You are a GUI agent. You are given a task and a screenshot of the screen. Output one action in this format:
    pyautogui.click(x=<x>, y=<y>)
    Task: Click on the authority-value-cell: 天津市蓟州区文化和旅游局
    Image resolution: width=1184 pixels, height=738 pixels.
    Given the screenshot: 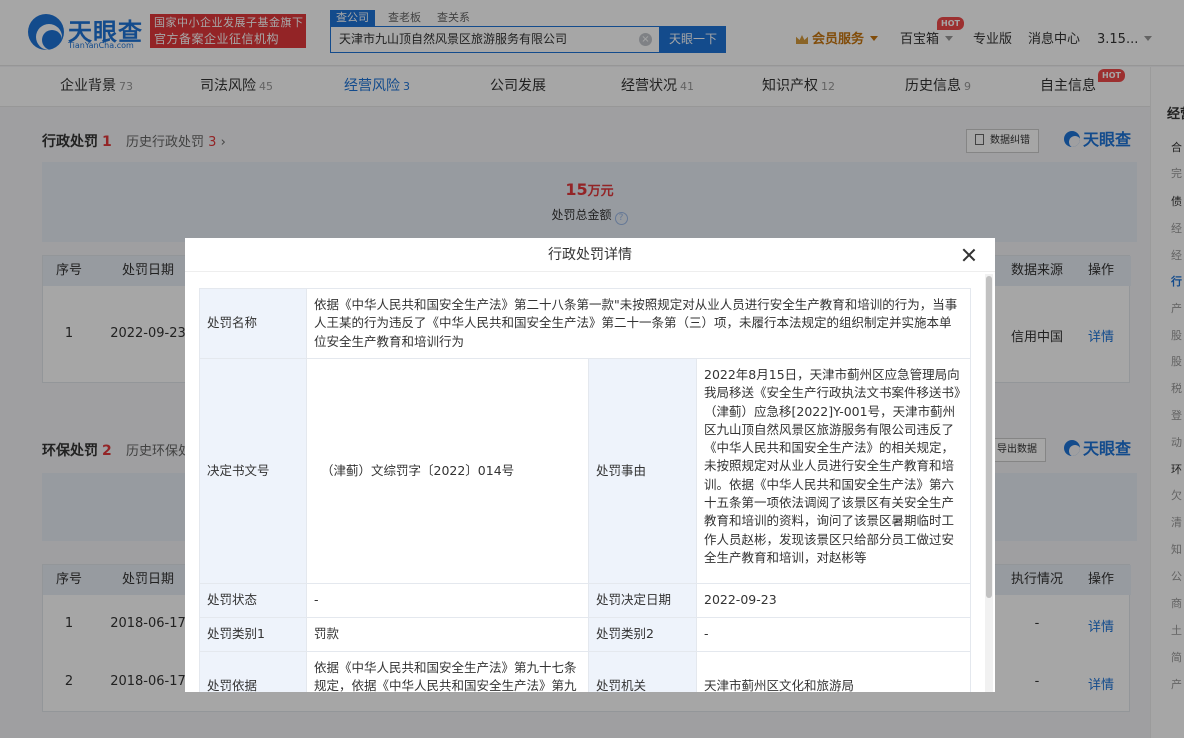 What is the action you would take?
    pyautogui.click(x=833, y=671)
    